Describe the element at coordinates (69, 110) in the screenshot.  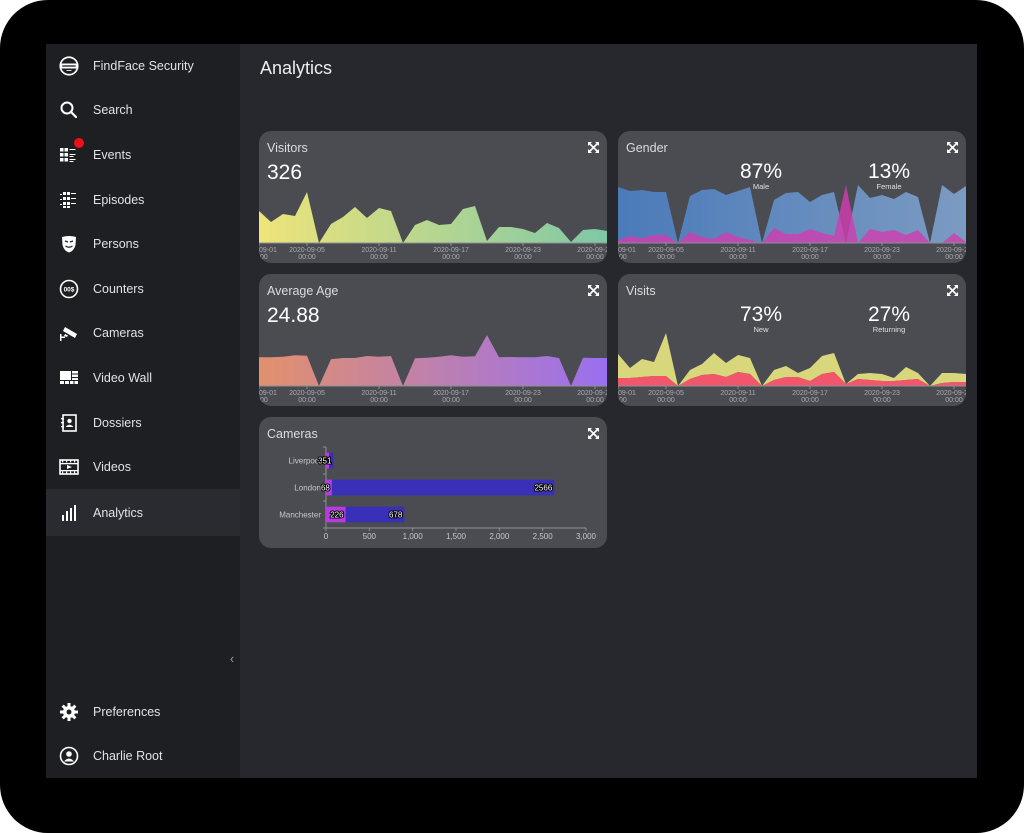
I see `search-icon` at that location.